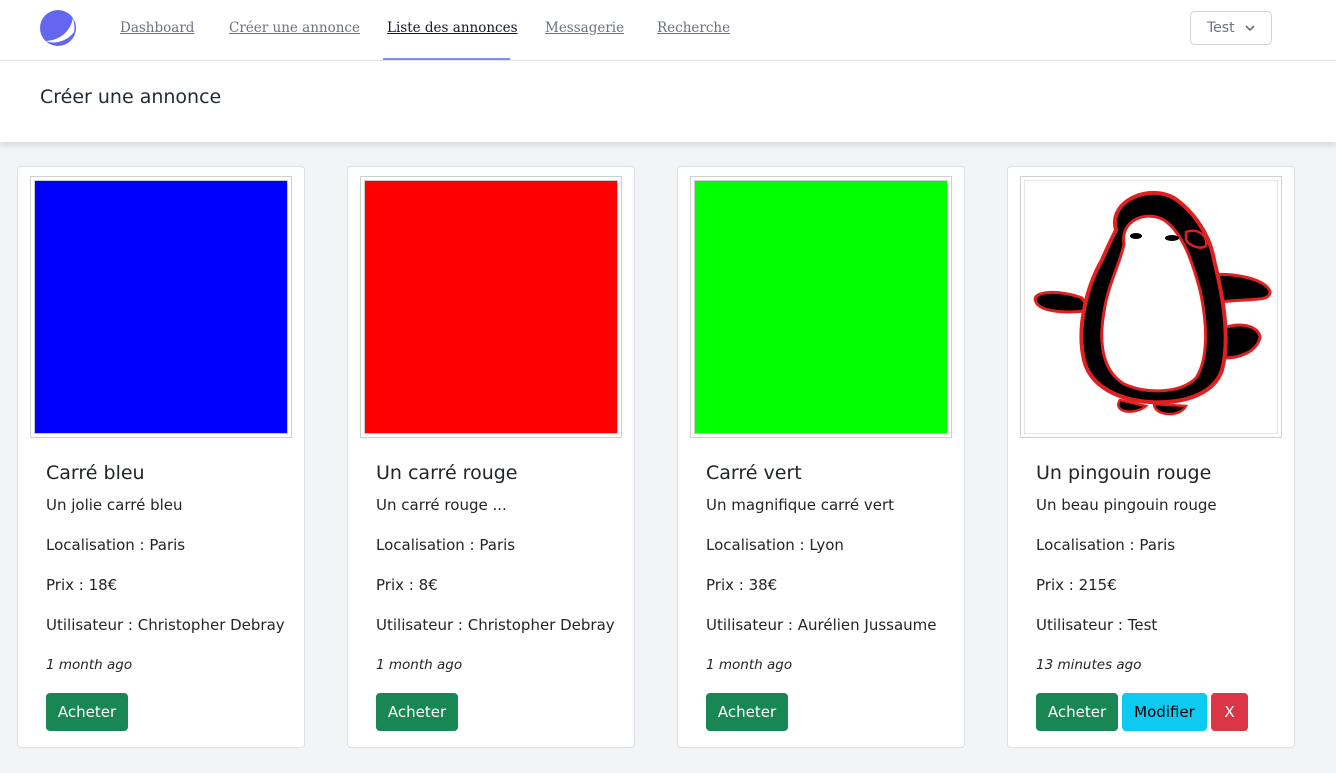  What do you see at coordinates (294, 28) in the screenshot?
I see `nav-link-create-listing: Créer une annonce` at bounding box center [294, 28].